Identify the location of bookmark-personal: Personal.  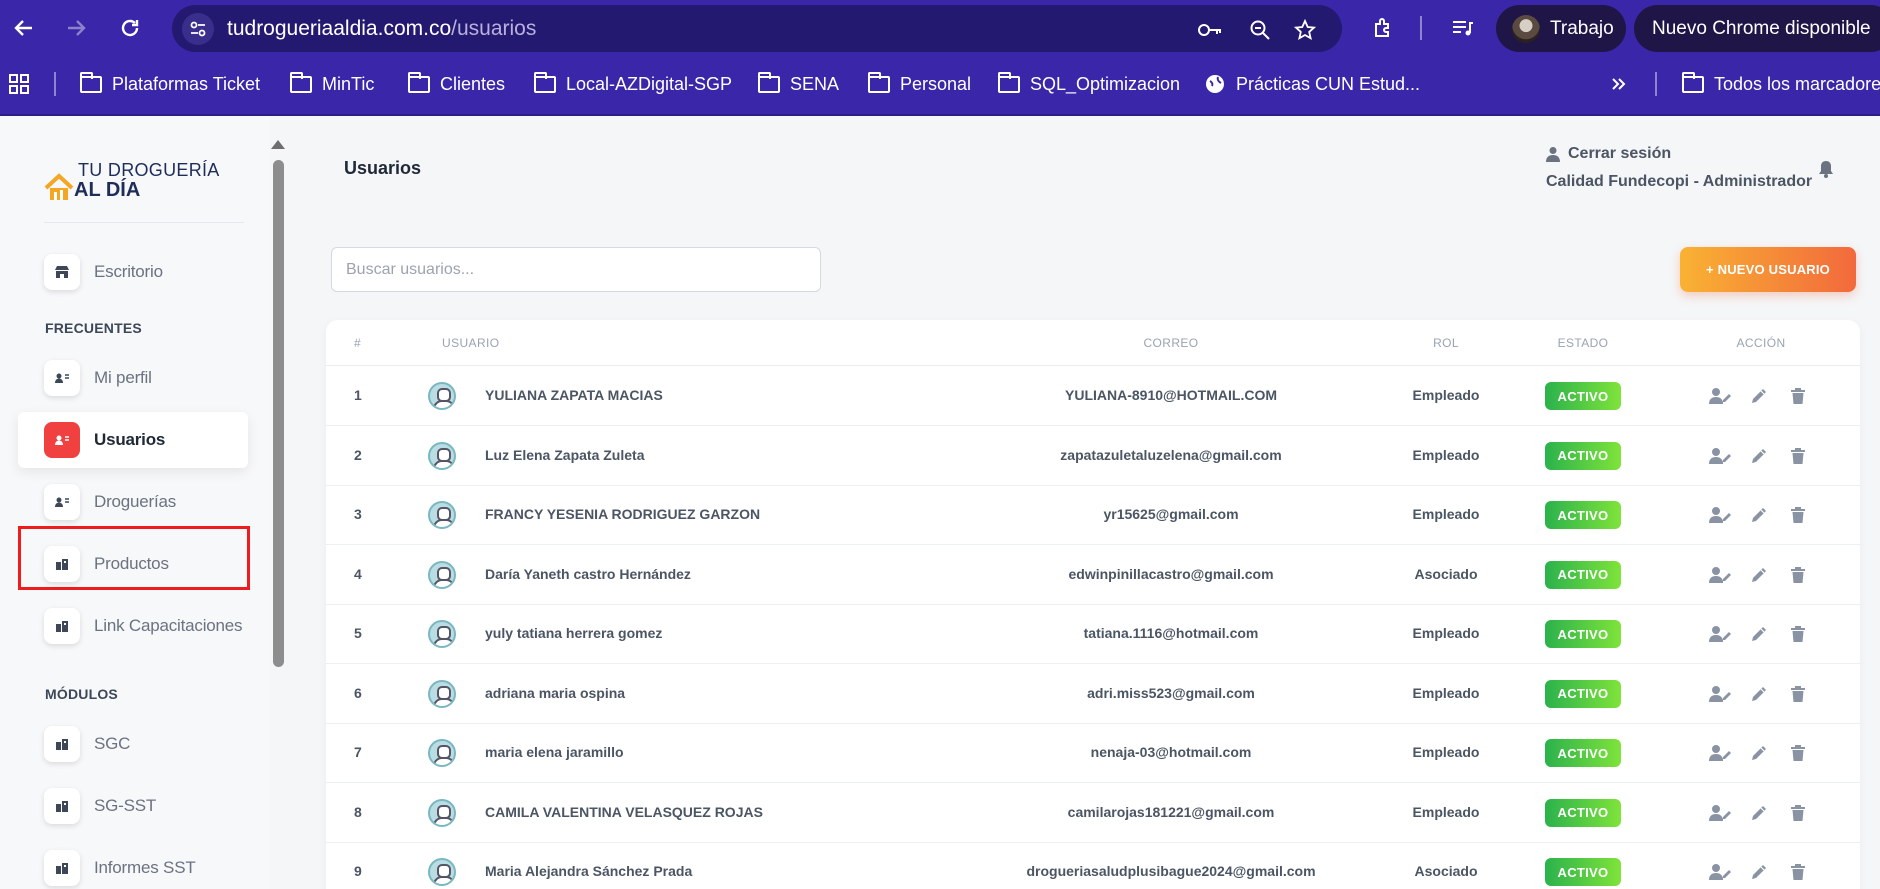
(919, 84).